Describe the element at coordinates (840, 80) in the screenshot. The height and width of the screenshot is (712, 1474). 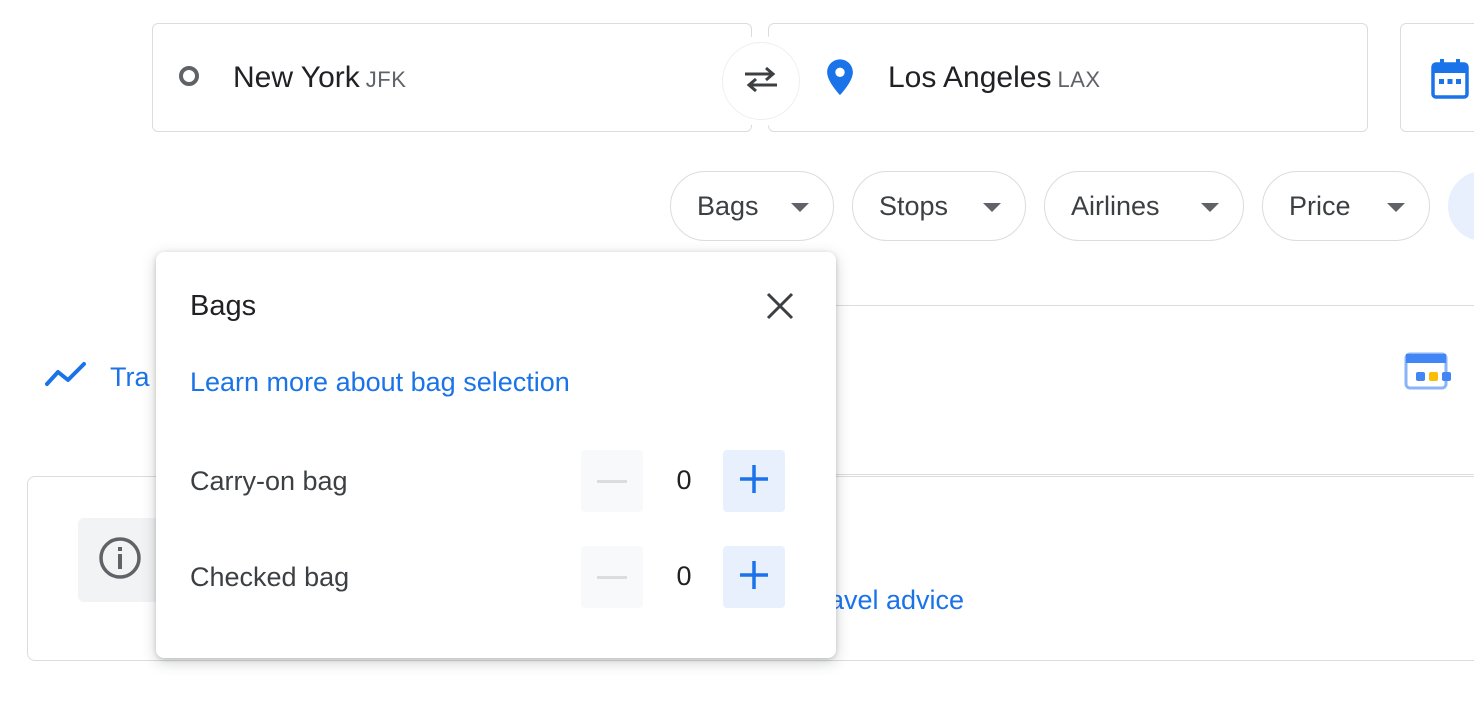
I see `location-pin-icon` at that location.